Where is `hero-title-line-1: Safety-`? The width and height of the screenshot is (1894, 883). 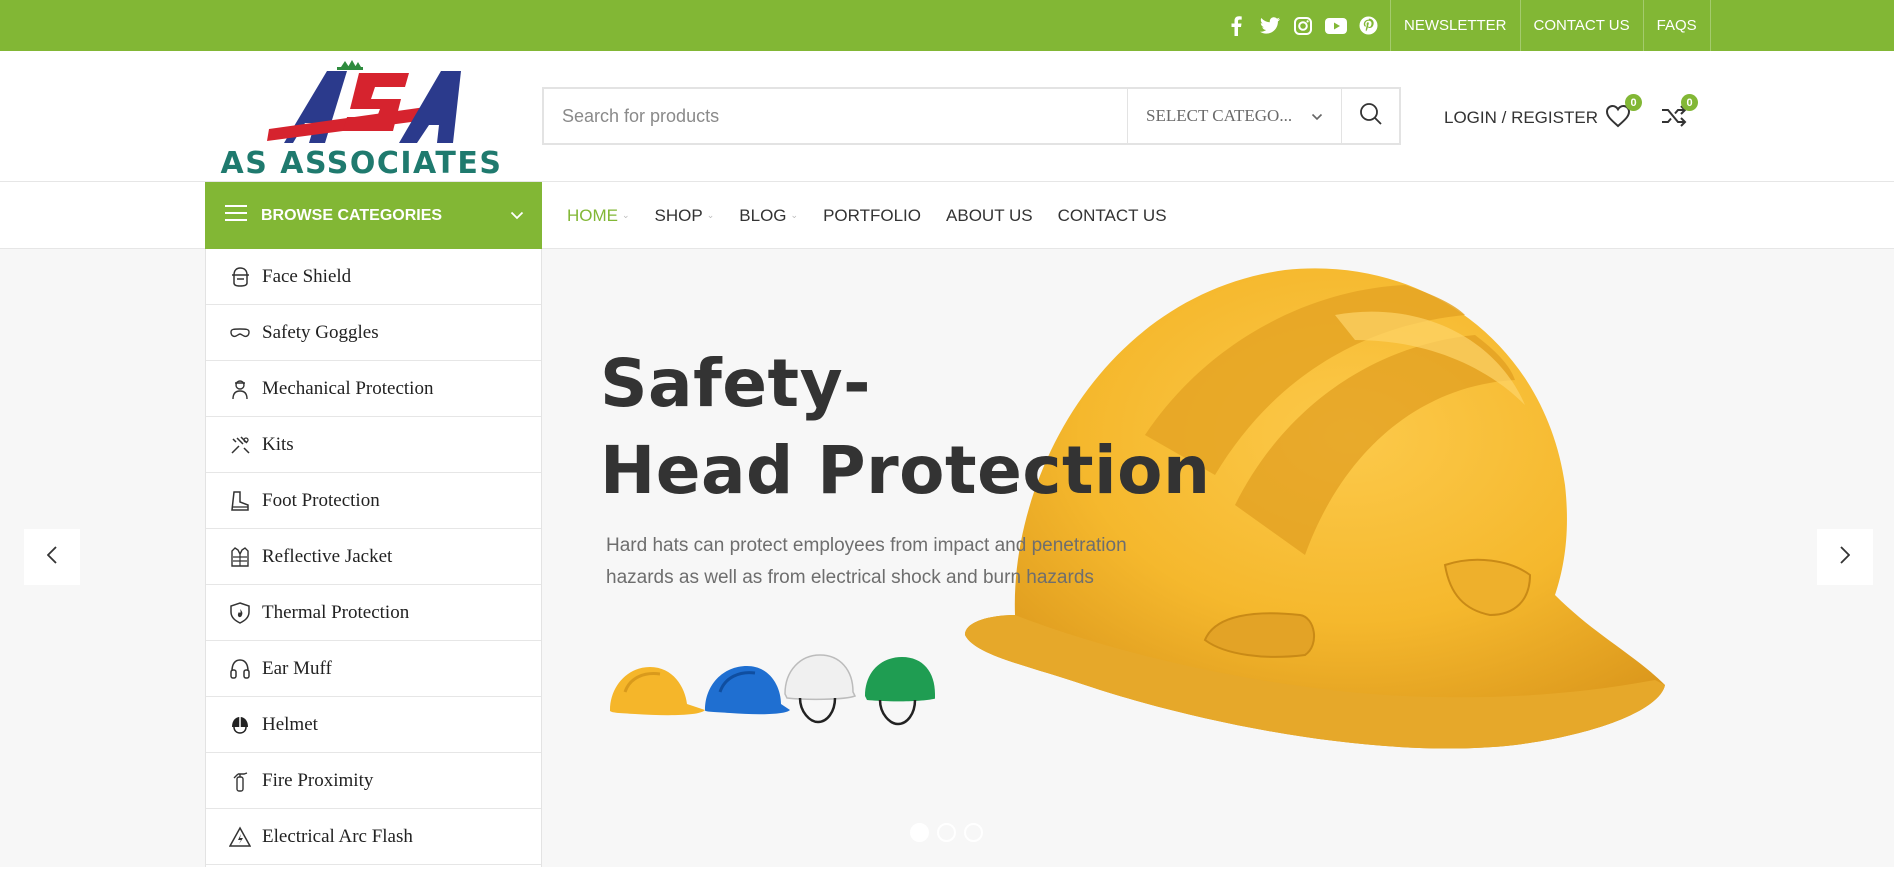 hero-title-line-1: Safety- is located at coordinates (736, 383).